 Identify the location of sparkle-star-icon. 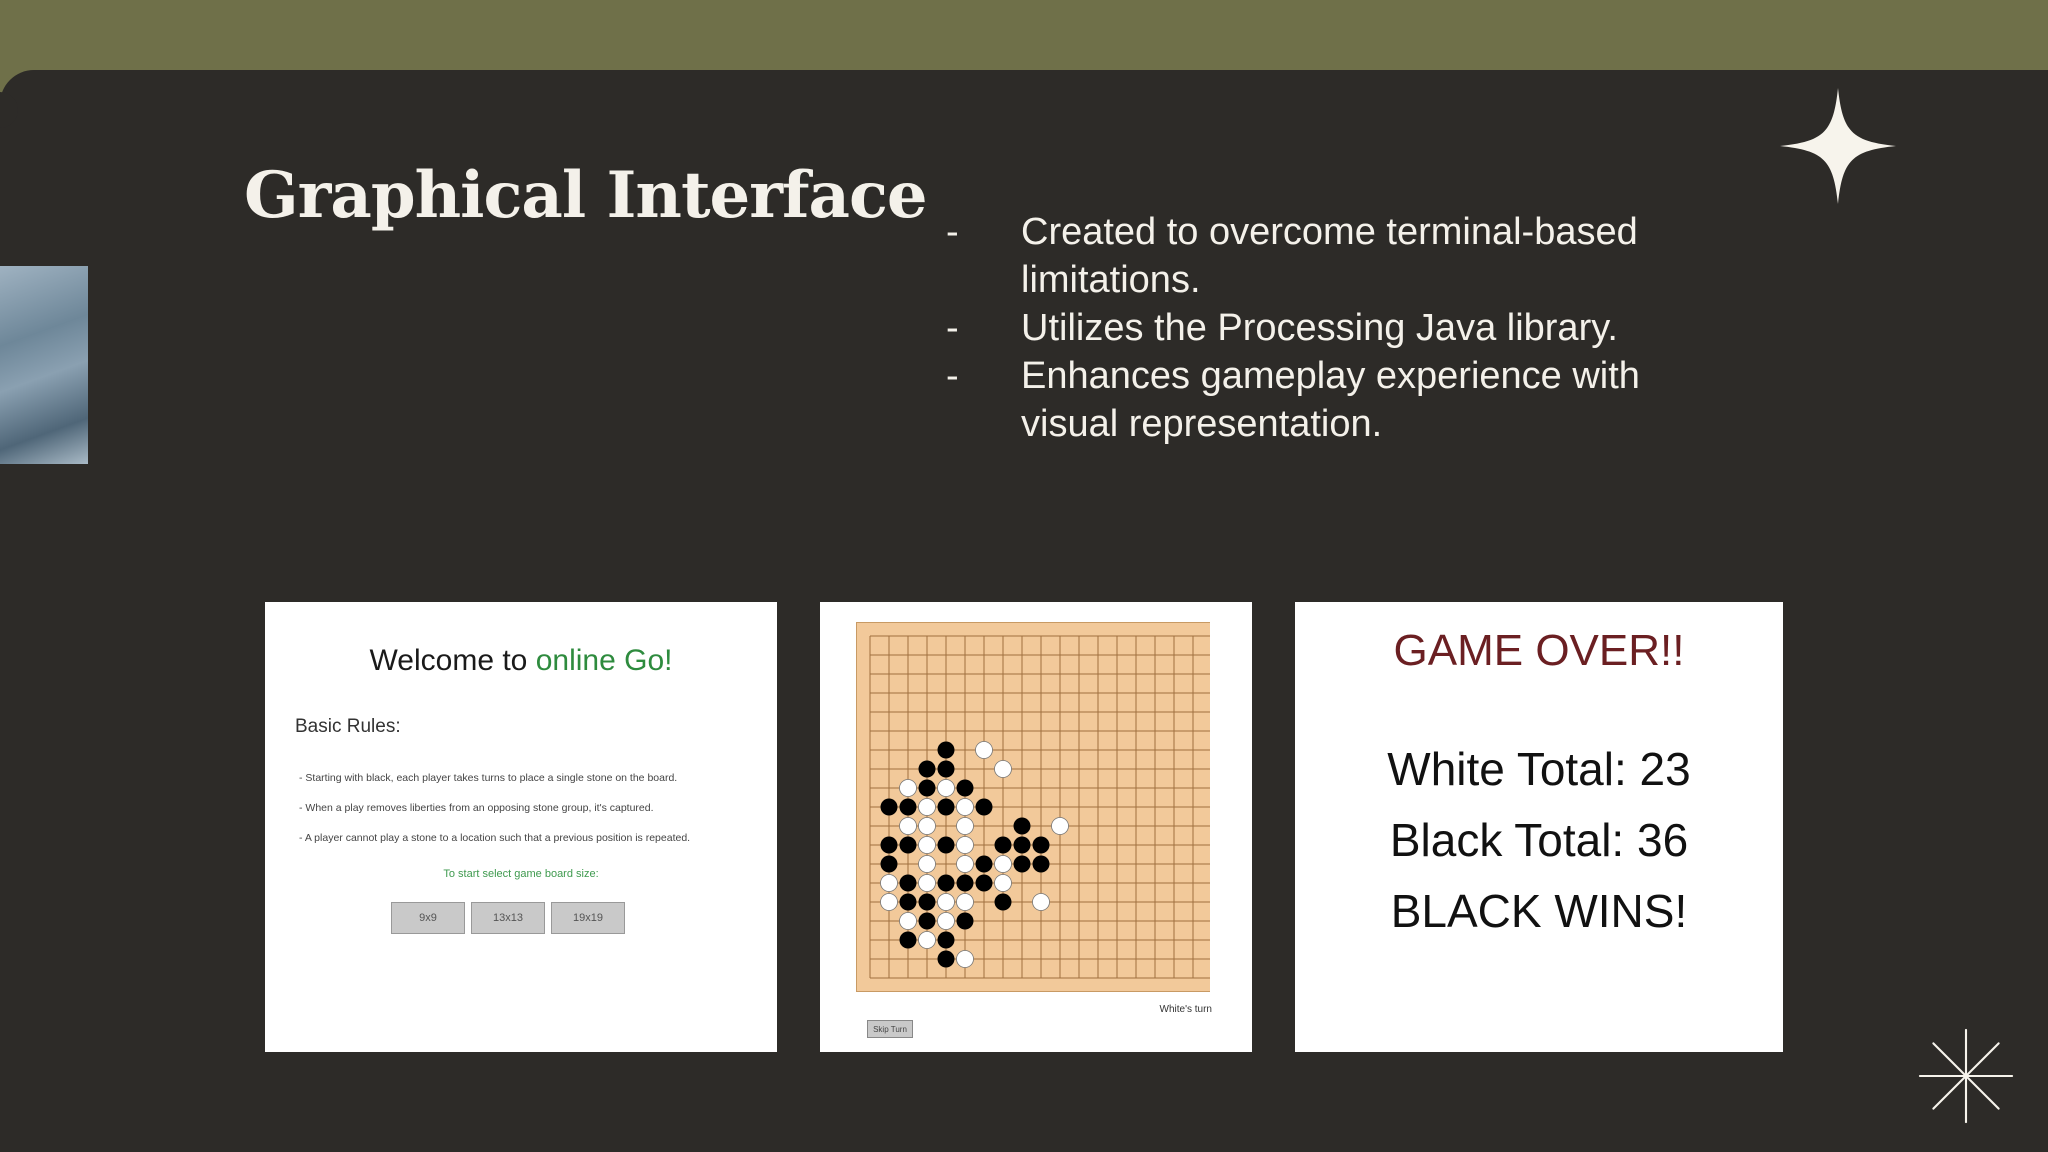
(1838, 146).